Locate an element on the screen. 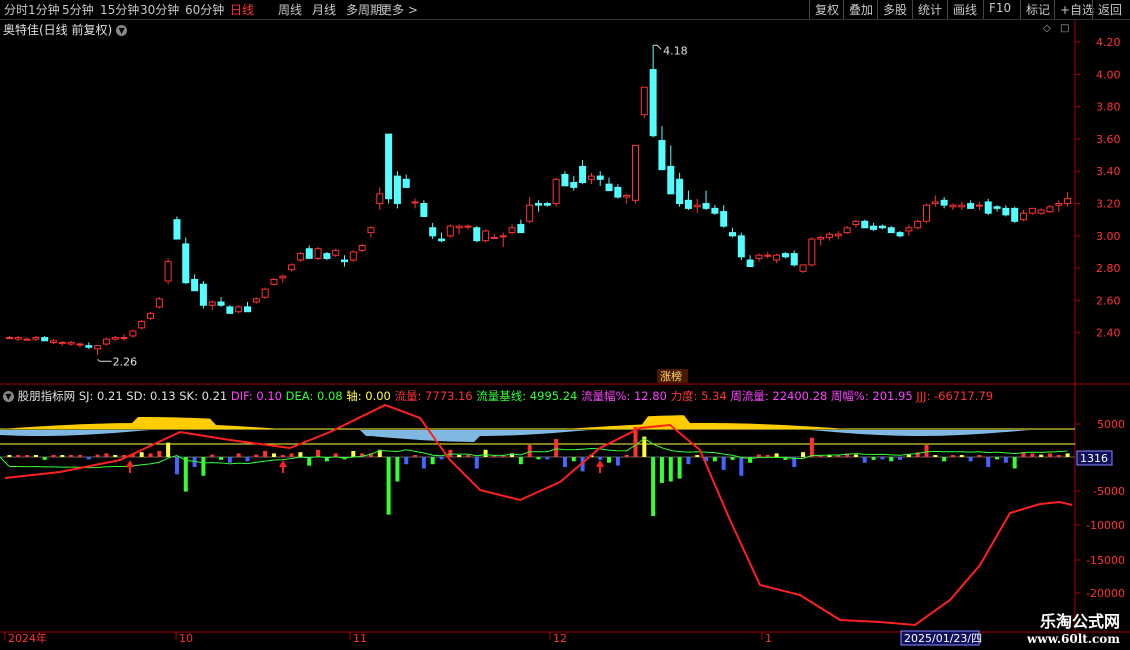 The image size is (1130, 650). period-tab-10: 更多 > is located at coordinates (399, 9).